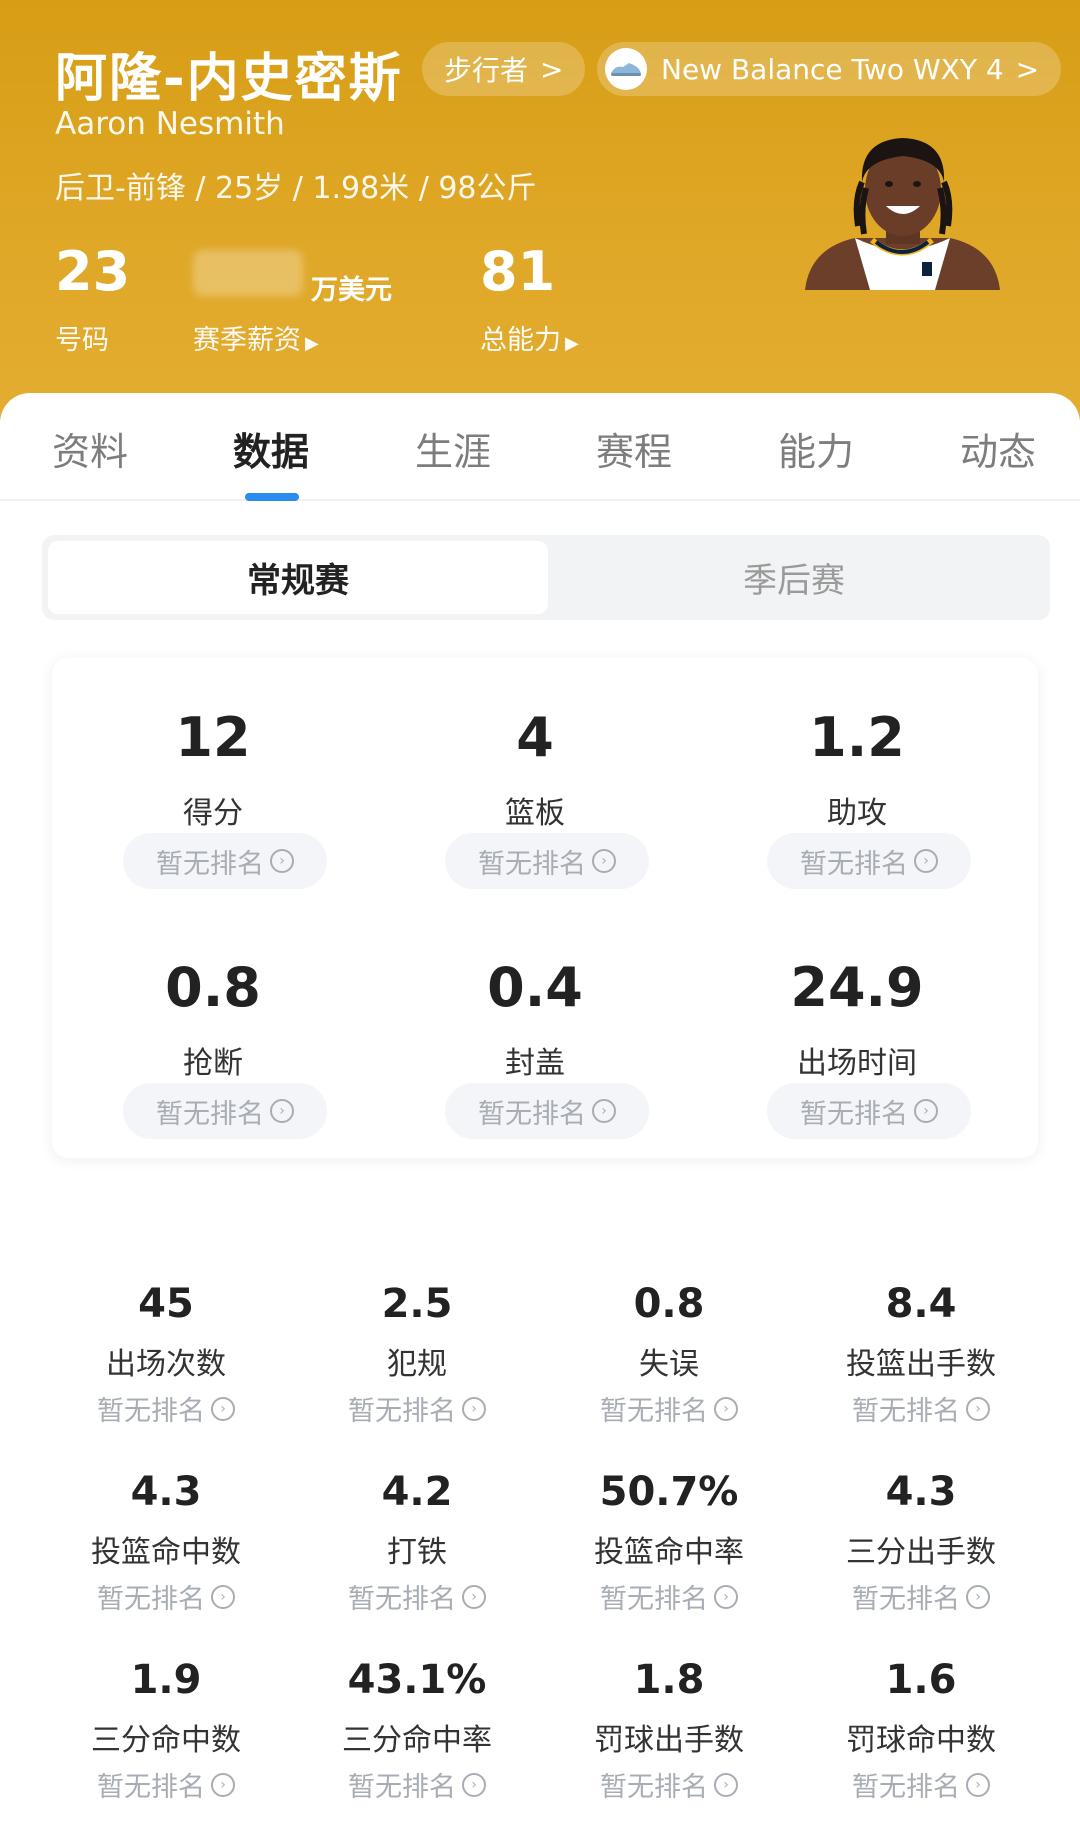 The width and height of the screenshot is (1080, 1823). I want to click on tab-career: 生涯, so click(453, 448).